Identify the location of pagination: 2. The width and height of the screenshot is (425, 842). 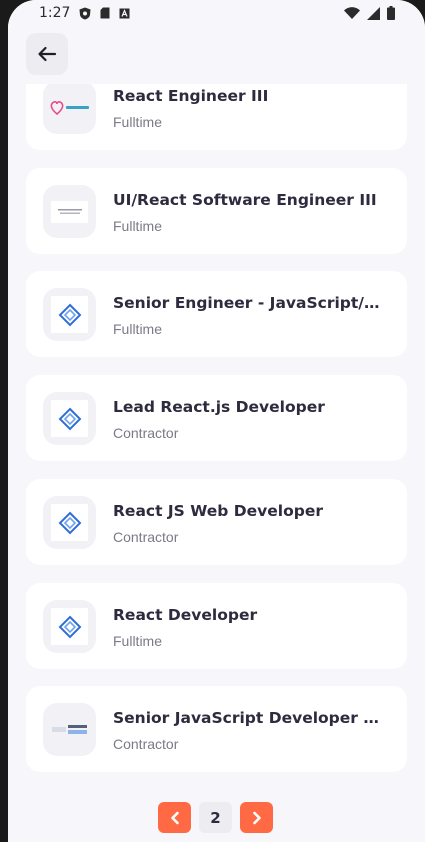
(215, 817).